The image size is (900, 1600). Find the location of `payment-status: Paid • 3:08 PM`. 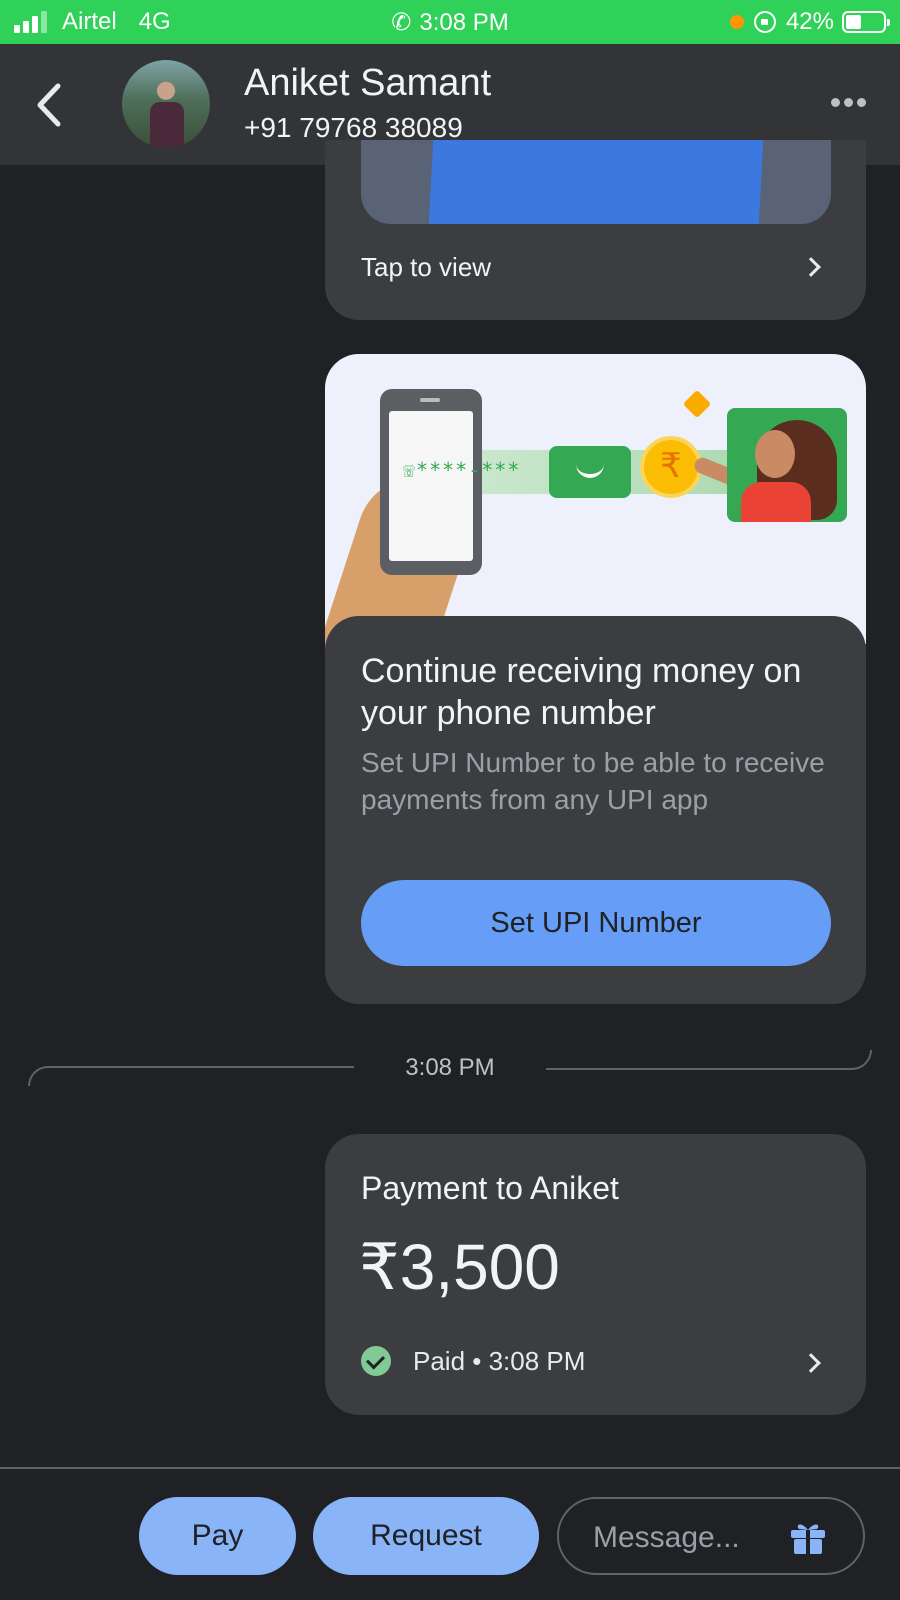

payment-status: Paid • 3:08 PM is located at coordinates (499, 1361).